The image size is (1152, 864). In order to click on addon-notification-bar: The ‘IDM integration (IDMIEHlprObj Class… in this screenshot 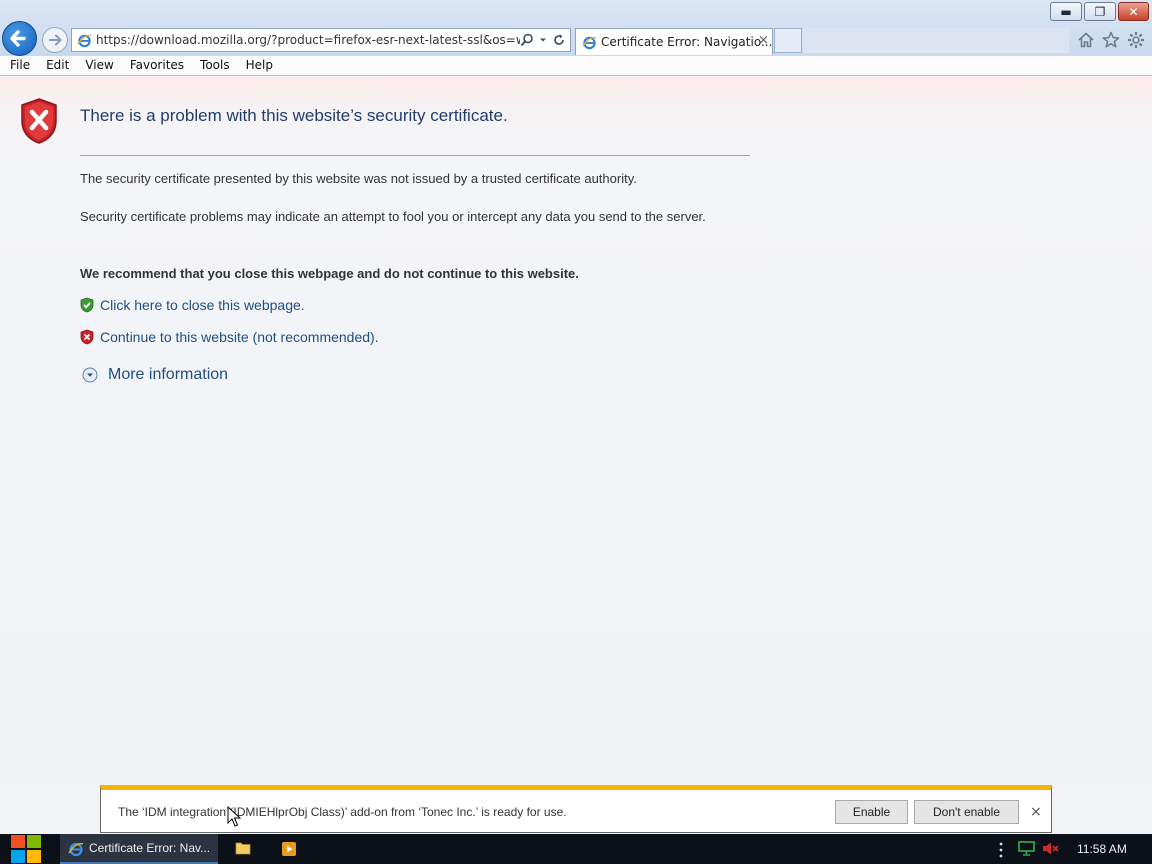, I will do `click(576, 809)`.